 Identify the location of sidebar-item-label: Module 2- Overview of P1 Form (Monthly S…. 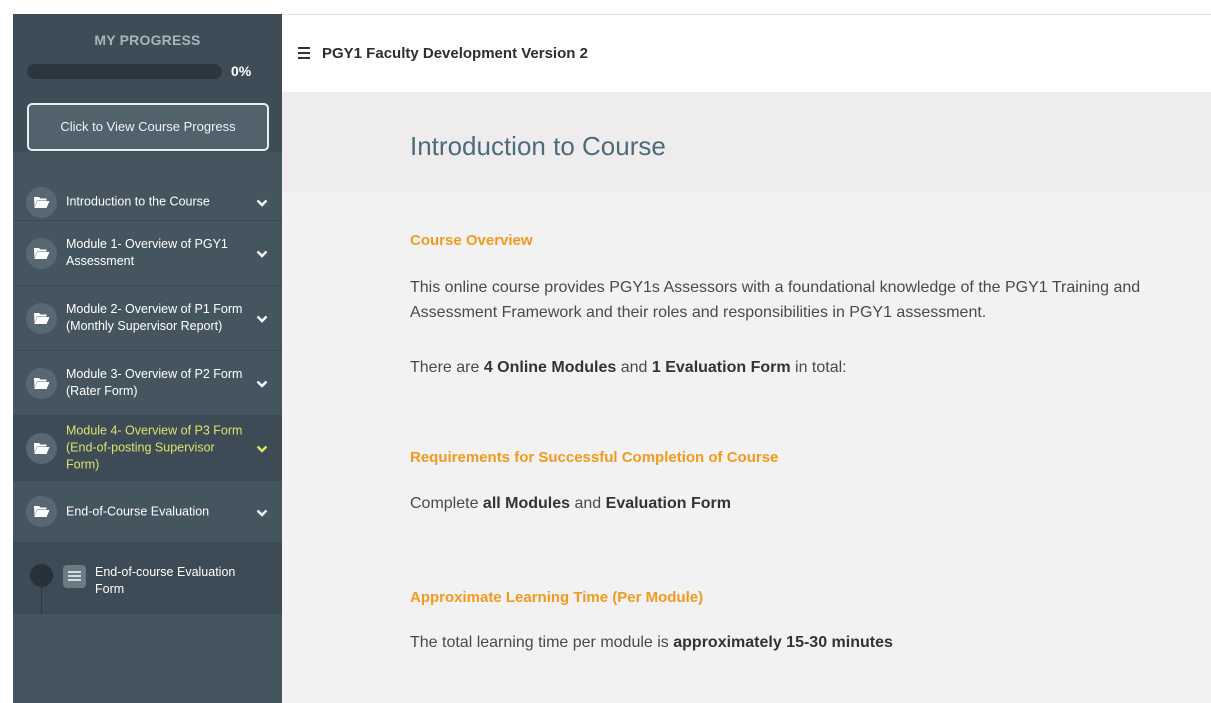
(154, 317).